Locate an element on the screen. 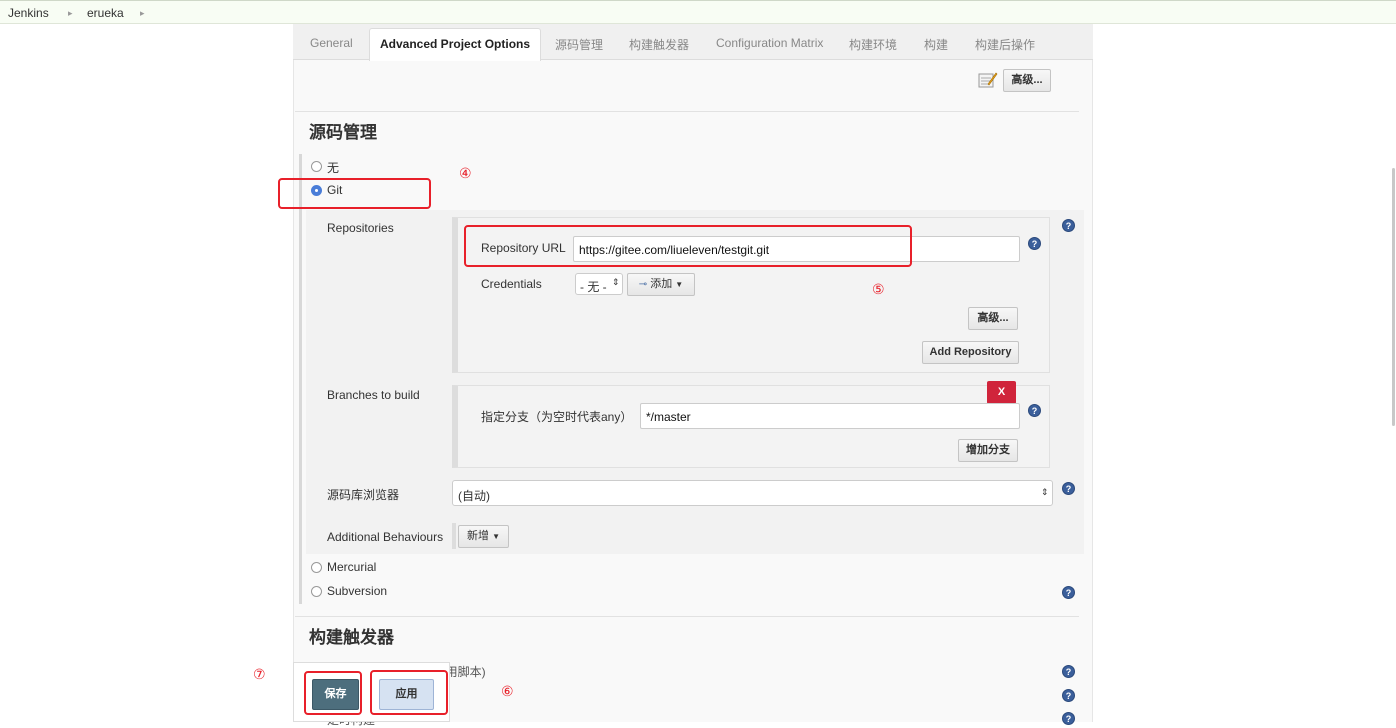  additional-behaviours-label: Additional Behaviours is located at coordinates (385, 537).